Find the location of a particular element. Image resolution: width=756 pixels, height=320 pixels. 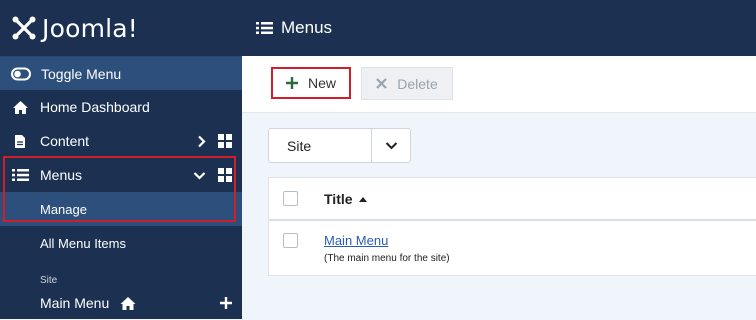

page-title: Menus is located at coordinates (307, 27).